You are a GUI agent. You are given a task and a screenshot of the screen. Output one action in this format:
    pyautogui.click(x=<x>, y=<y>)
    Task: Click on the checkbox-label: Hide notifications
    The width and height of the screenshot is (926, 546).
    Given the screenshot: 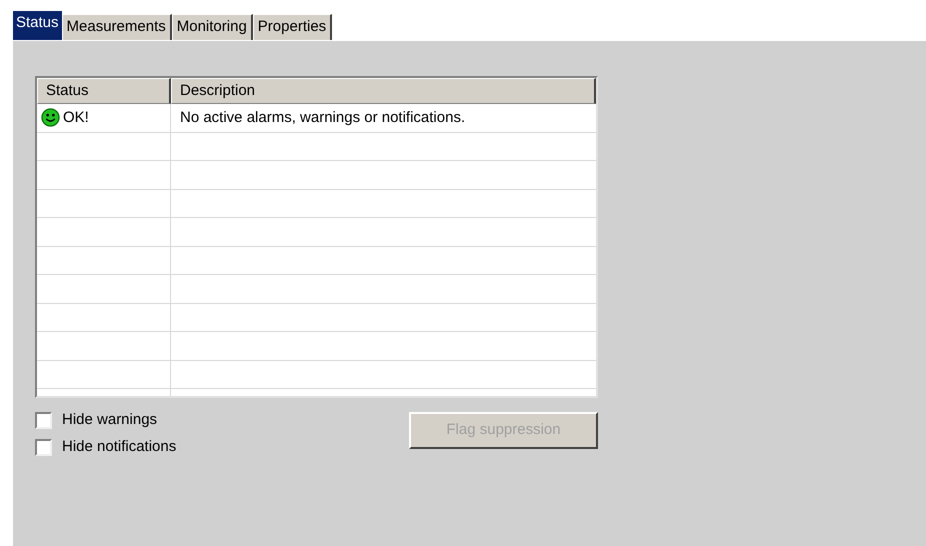 What is the action you would take?
    pyautogui.click(x=119, y=446)
    